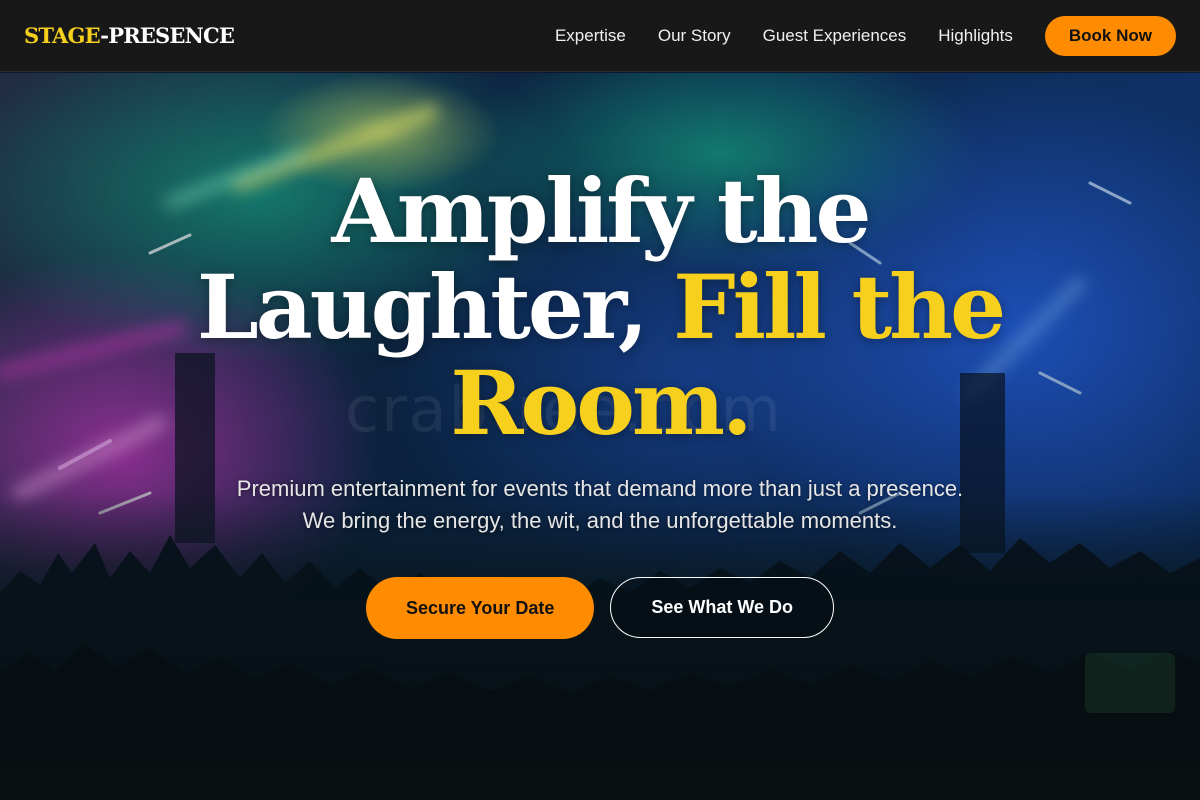  What do you see at coordinates (600, 608) in the screenshot?
I see `hero-cta-row: Secure Your Date See What We Do` at bounding box center [600, 608].